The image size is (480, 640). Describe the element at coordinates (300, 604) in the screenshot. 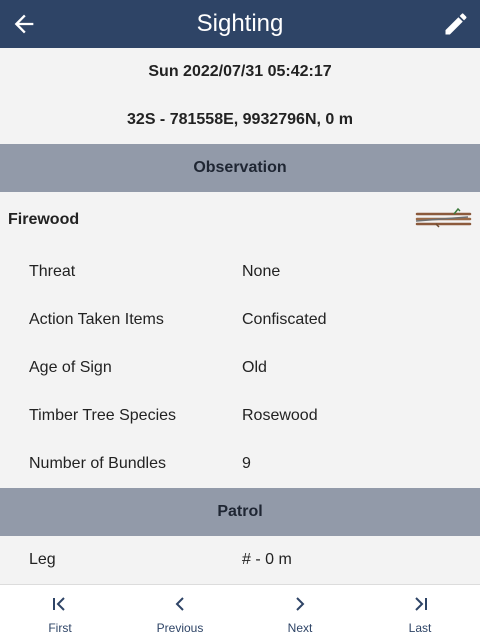

I see `chevron-right-icon` at that location.